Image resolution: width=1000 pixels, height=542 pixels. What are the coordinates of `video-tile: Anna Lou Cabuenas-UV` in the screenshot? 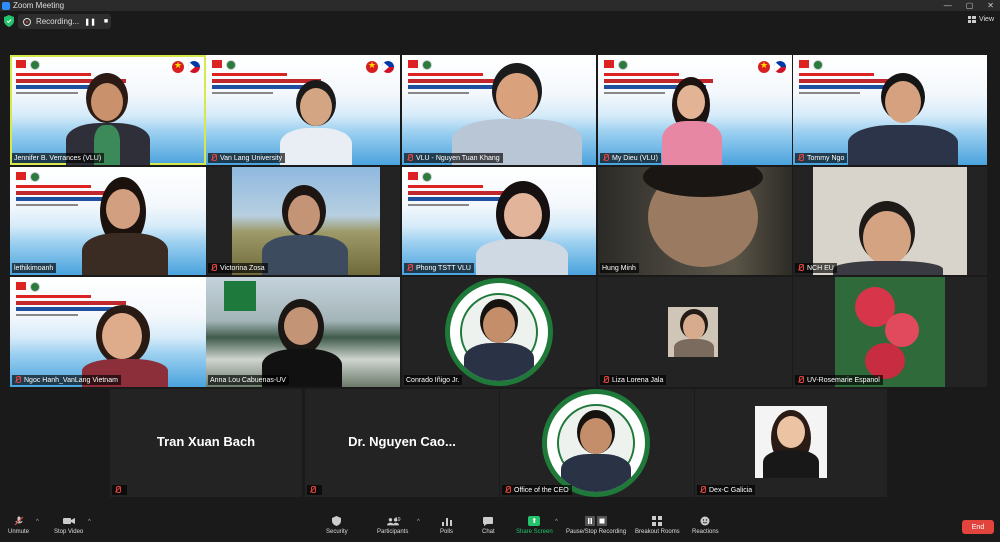 It's located at (303, 332).